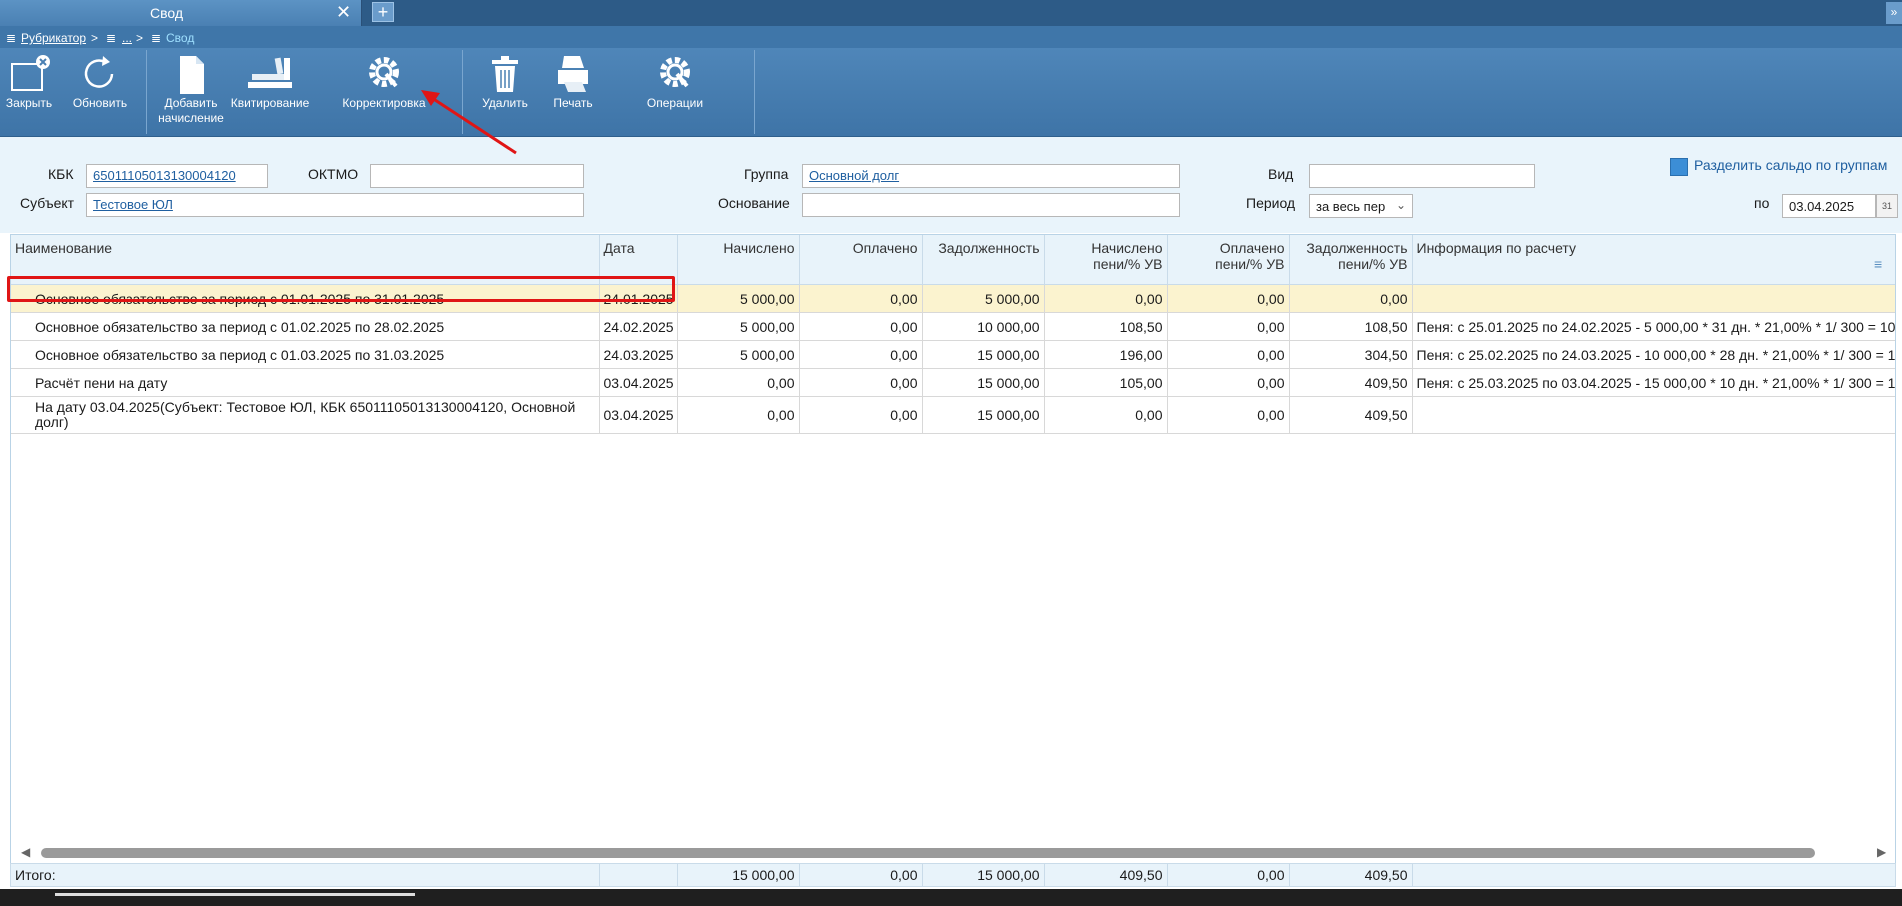  Describe the element at coordinates (983, 326) in the screenshot. I see `cell-debt: 10 000,00` at that location.